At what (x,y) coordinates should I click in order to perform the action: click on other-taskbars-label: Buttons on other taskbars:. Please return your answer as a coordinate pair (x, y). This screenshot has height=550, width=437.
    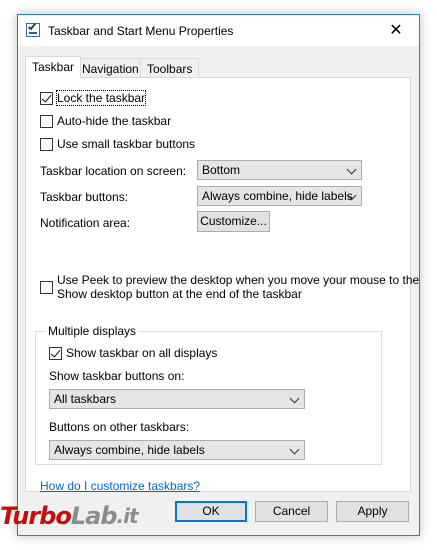
    Looking at the image, I should click on (119, 427).